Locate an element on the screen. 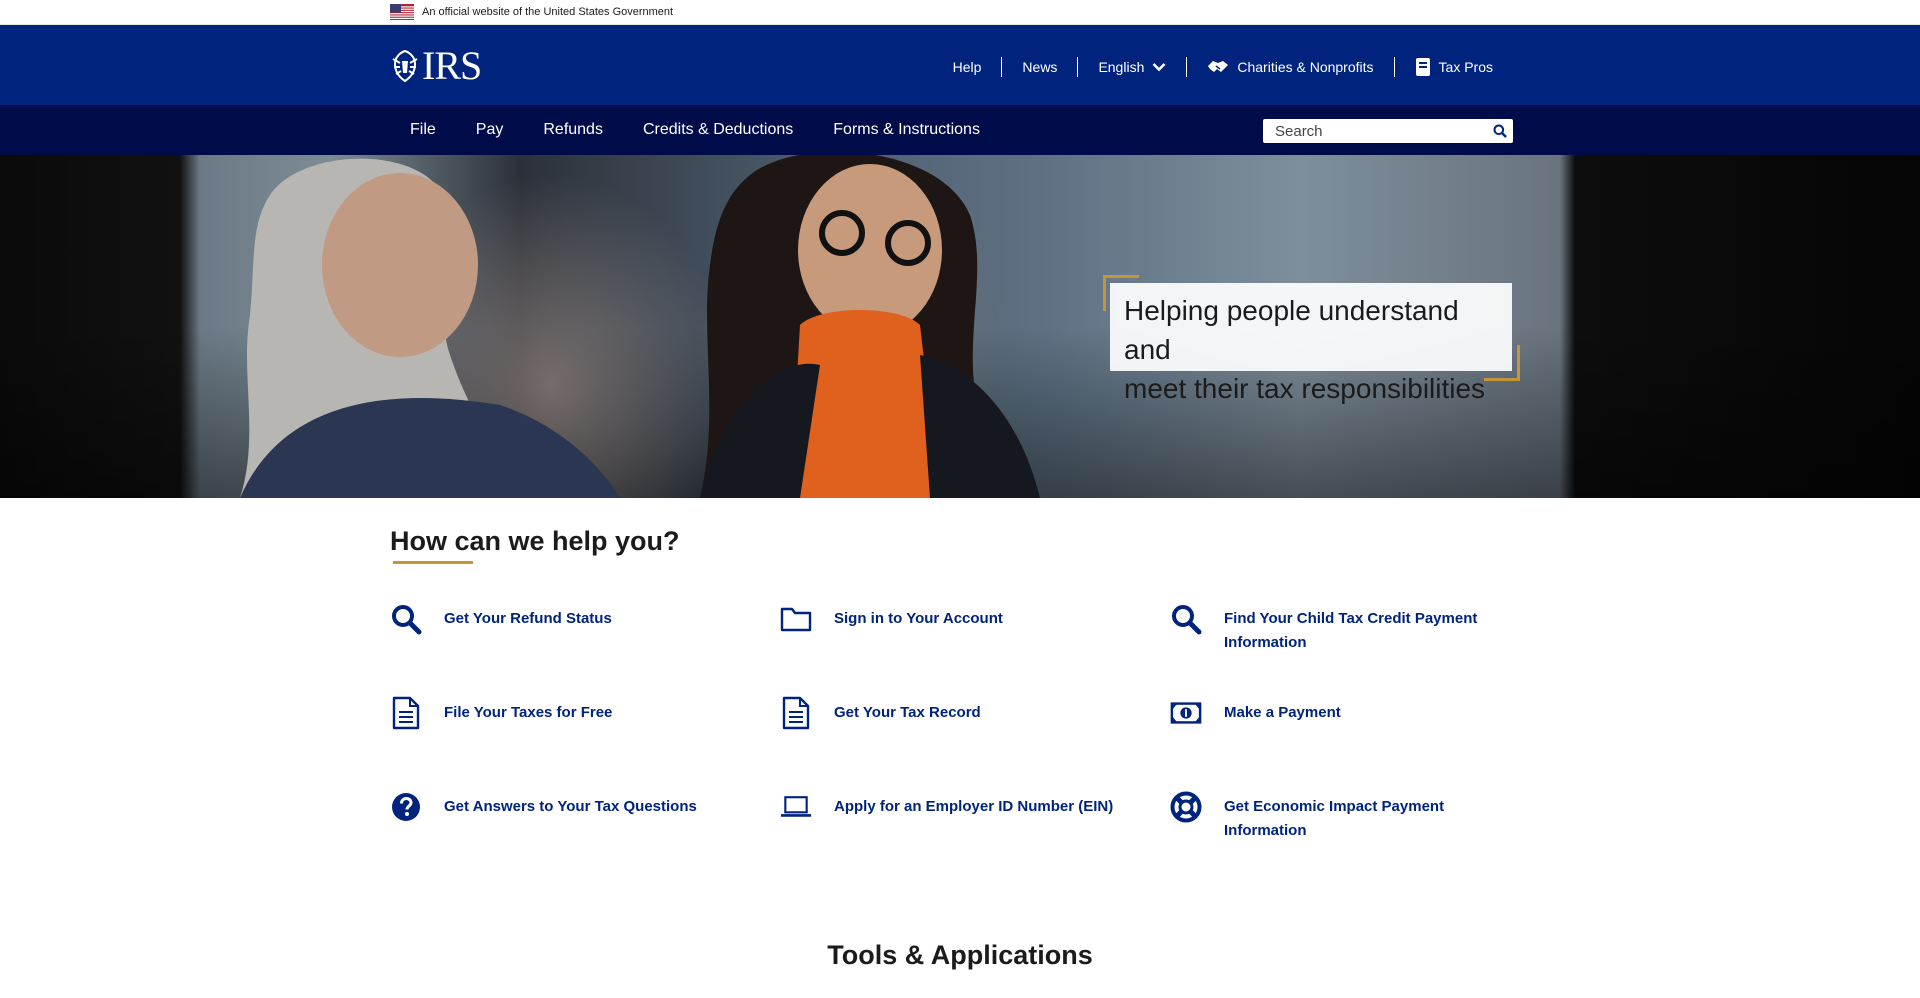  link-refund-status: Get Your Refund Status is located at coordinates (570, 619).